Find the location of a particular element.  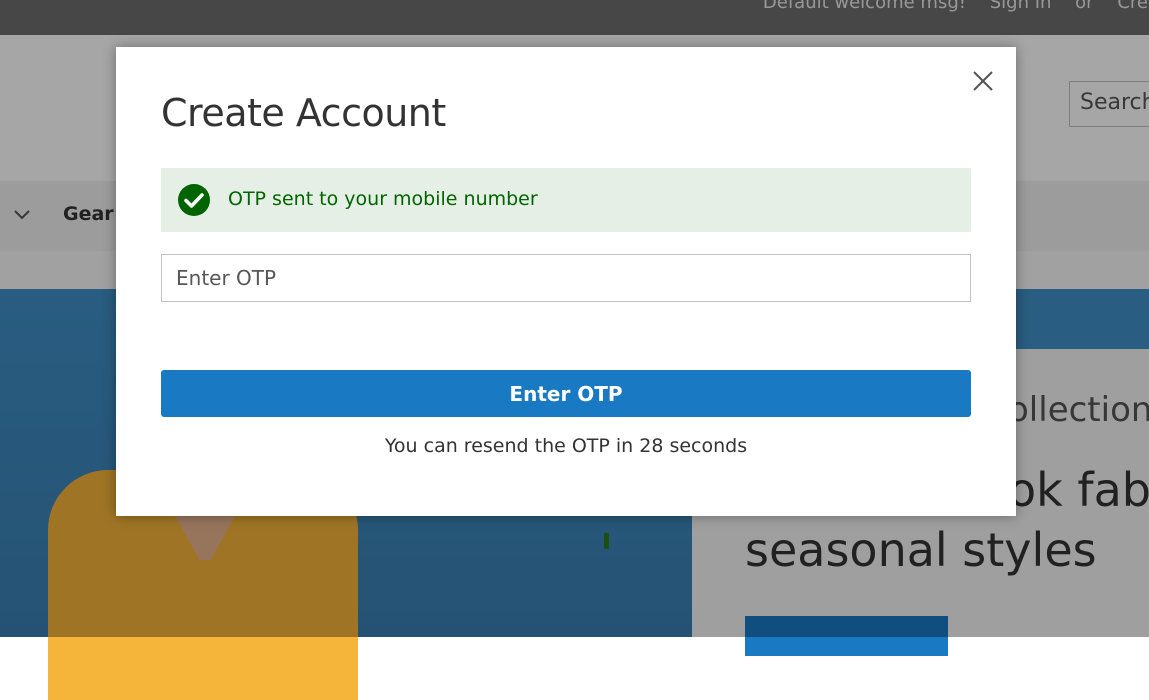

close-icon is located at coordinates (983, 81).